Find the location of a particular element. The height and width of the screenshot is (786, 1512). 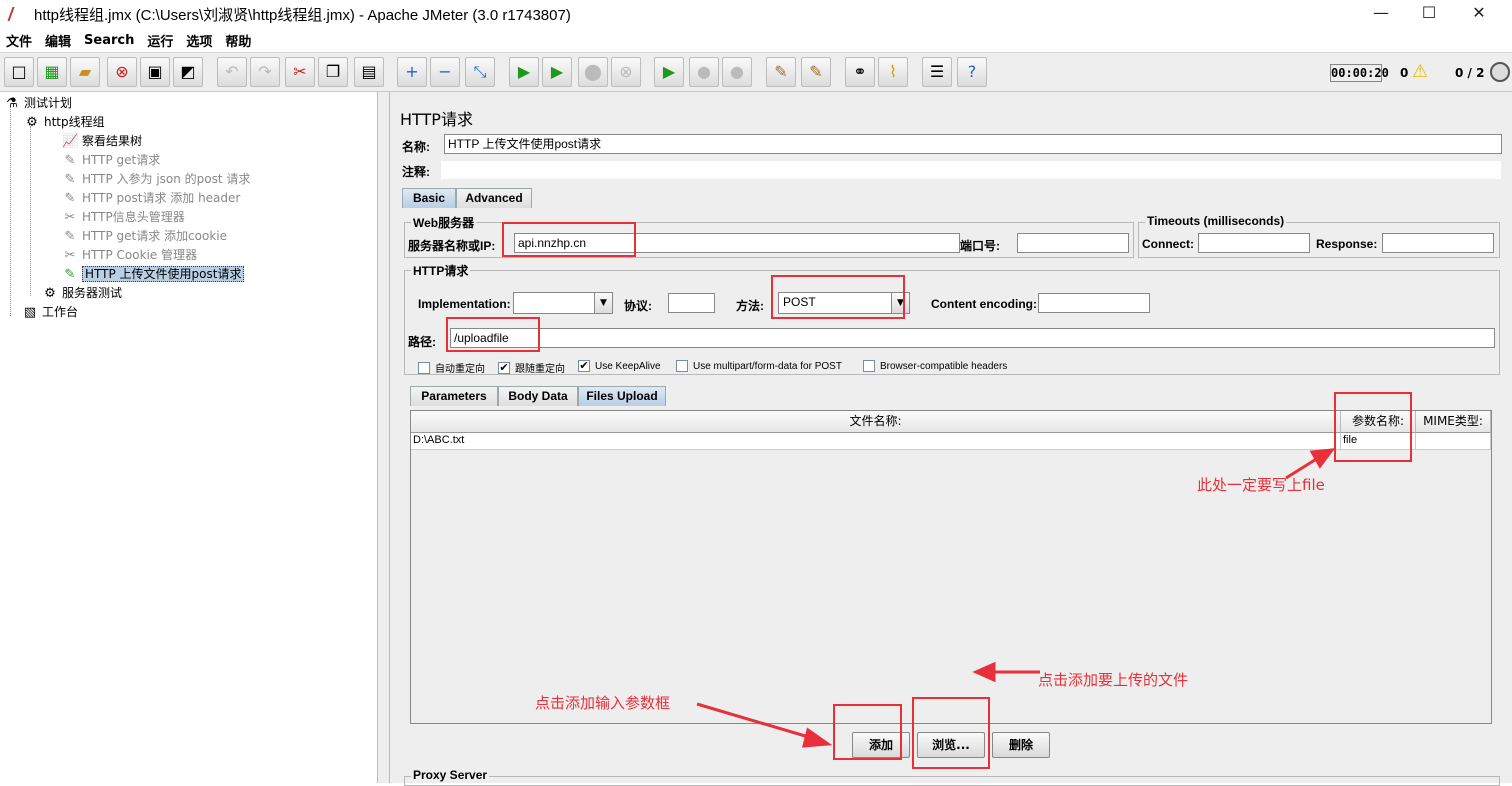

remote-start-icon: ▶ is located at coordinates (669, 72).